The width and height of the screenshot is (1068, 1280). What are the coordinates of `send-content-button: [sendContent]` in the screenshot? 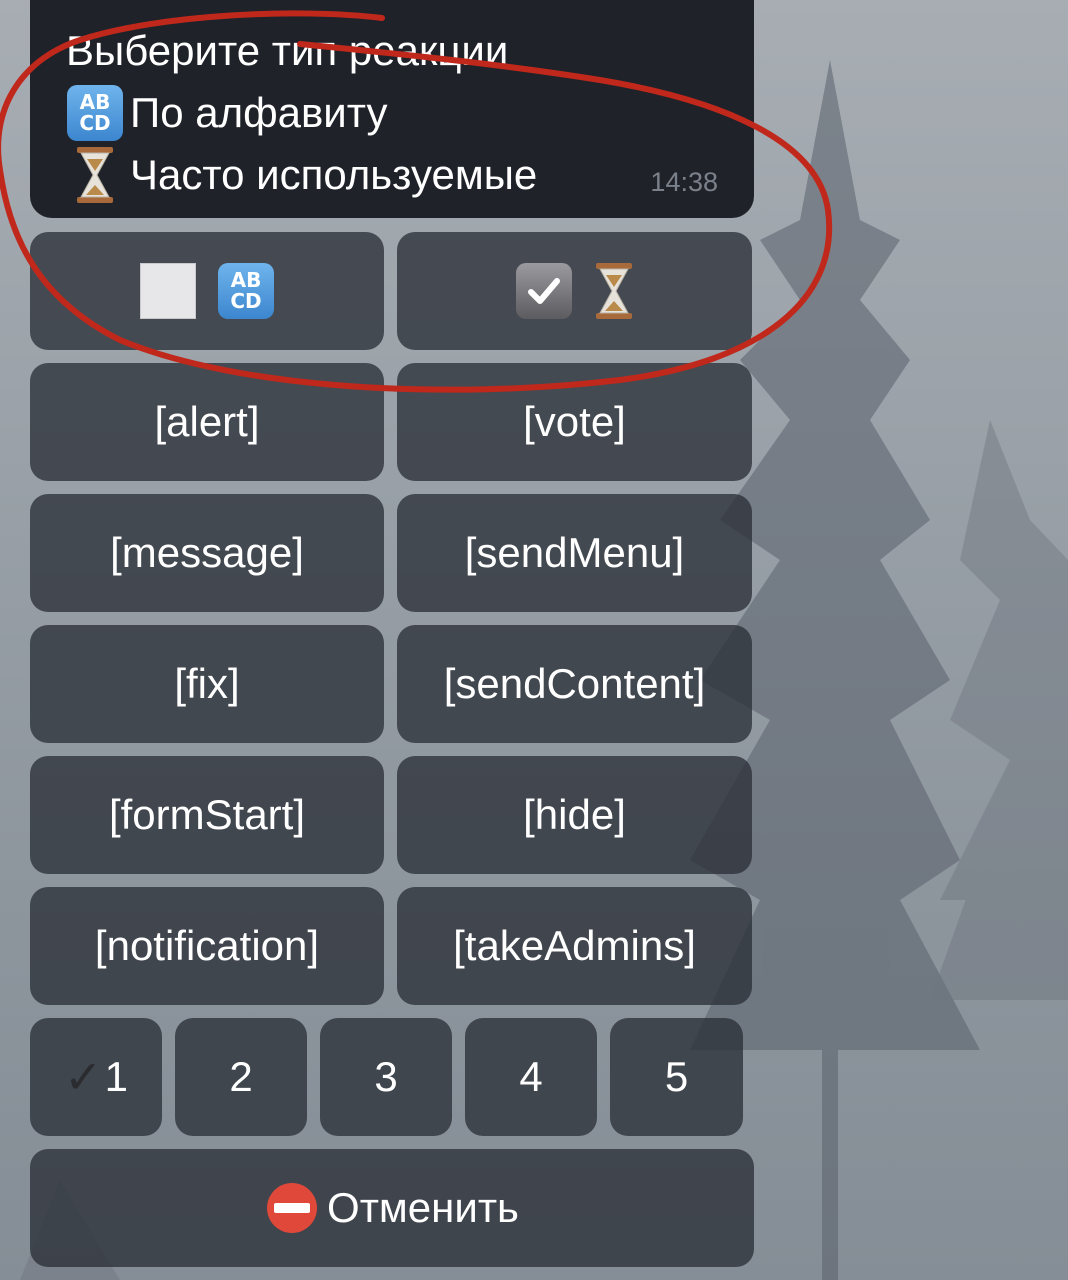 It's located at (574, 684).